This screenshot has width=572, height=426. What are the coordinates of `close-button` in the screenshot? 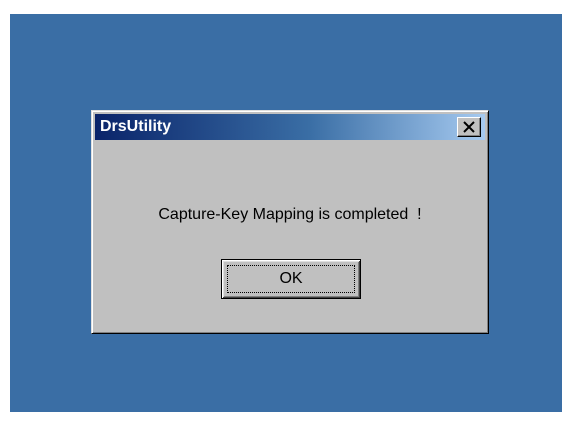 It's located at (469, 127).